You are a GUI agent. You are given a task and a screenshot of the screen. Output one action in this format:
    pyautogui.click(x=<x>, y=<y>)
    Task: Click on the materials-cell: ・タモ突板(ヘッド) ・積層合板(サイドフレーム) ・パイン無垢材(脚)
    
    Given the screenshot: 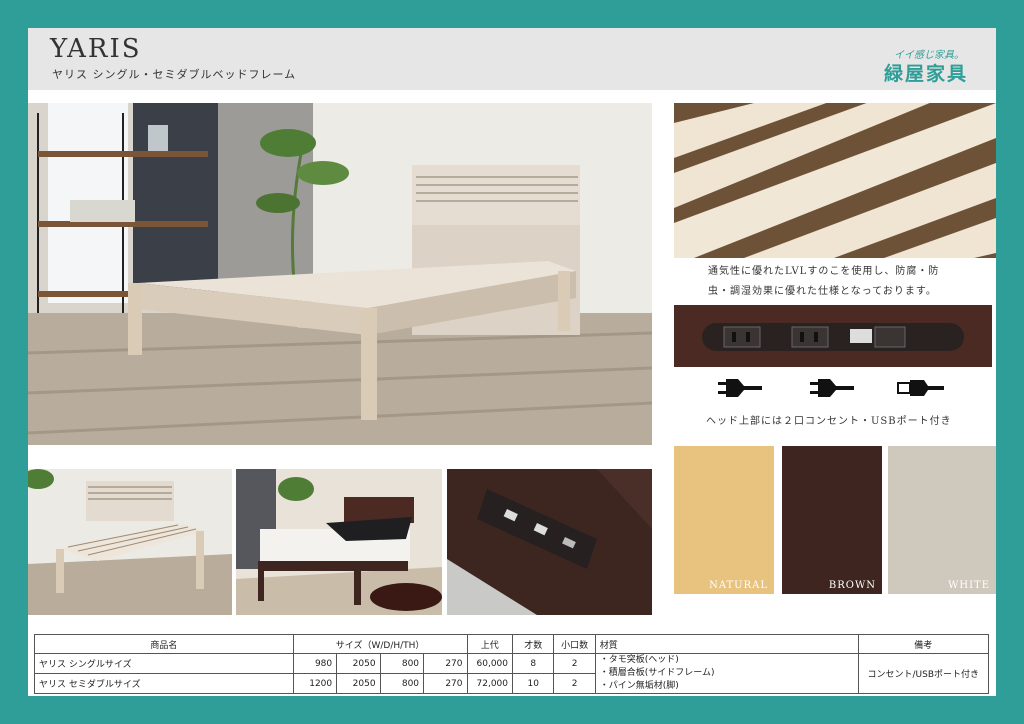 What is the action you would take?
    pyautogui.click(x=726, y=673)
    